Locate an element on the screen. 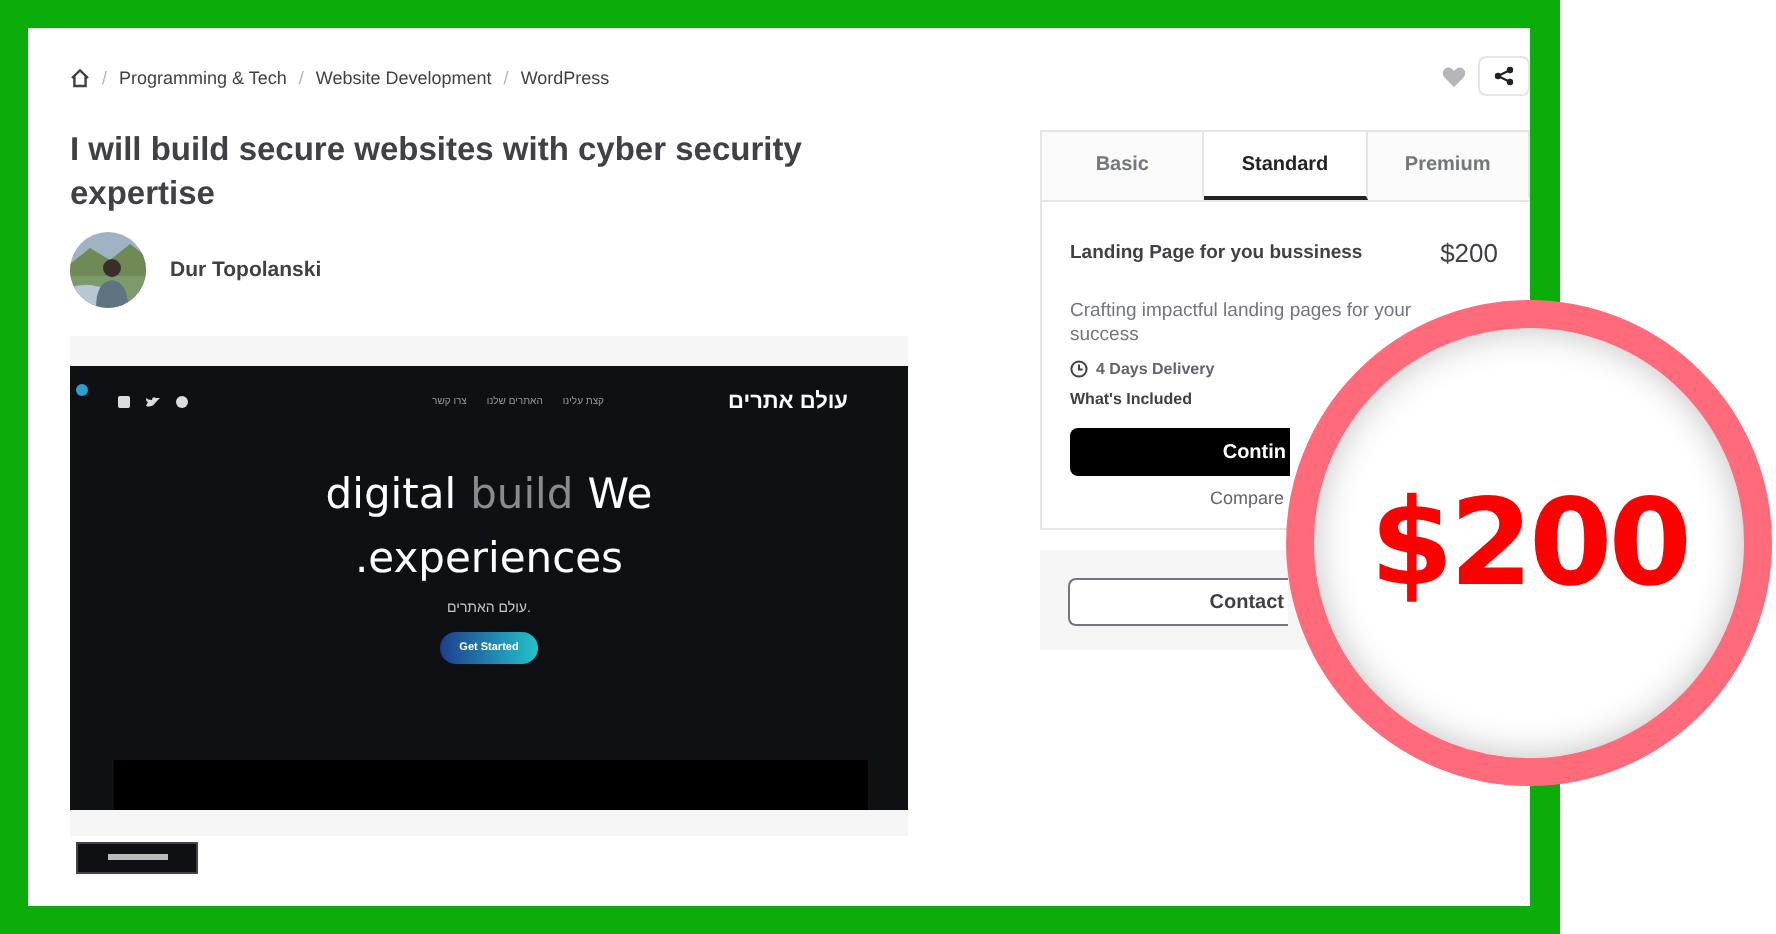  hero-word: digital is located at coordinates (391, 494).